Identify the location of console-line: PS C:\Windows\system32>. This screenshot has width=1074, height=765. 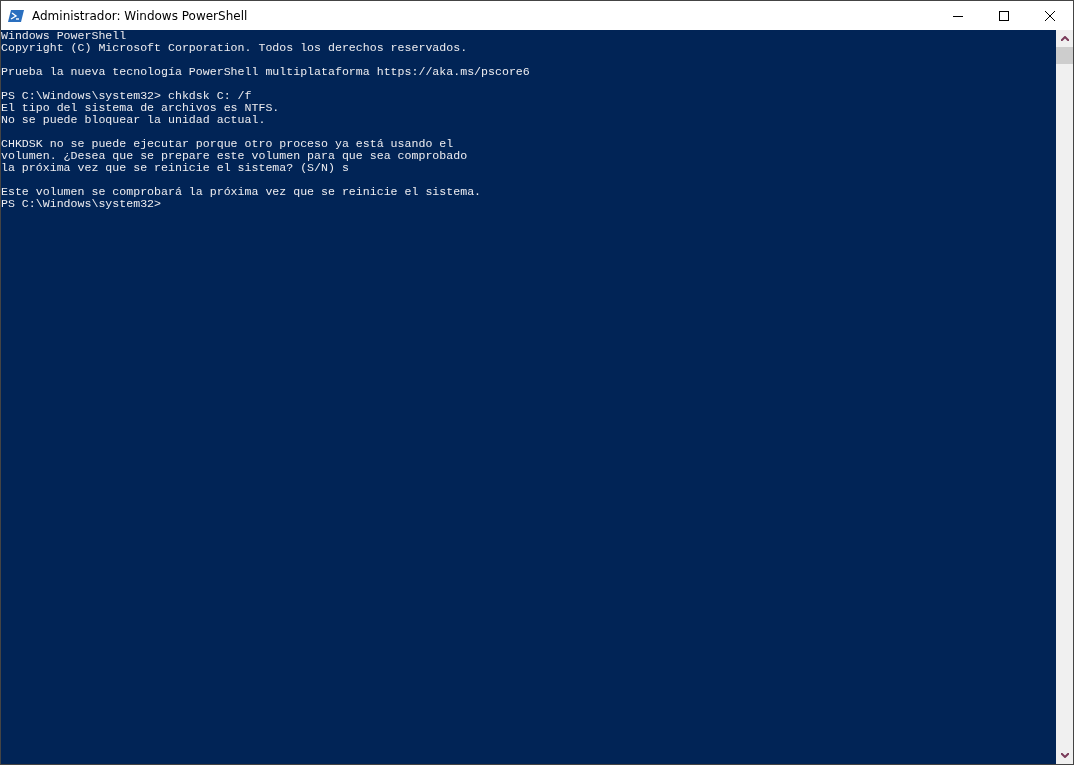
(82, 204).